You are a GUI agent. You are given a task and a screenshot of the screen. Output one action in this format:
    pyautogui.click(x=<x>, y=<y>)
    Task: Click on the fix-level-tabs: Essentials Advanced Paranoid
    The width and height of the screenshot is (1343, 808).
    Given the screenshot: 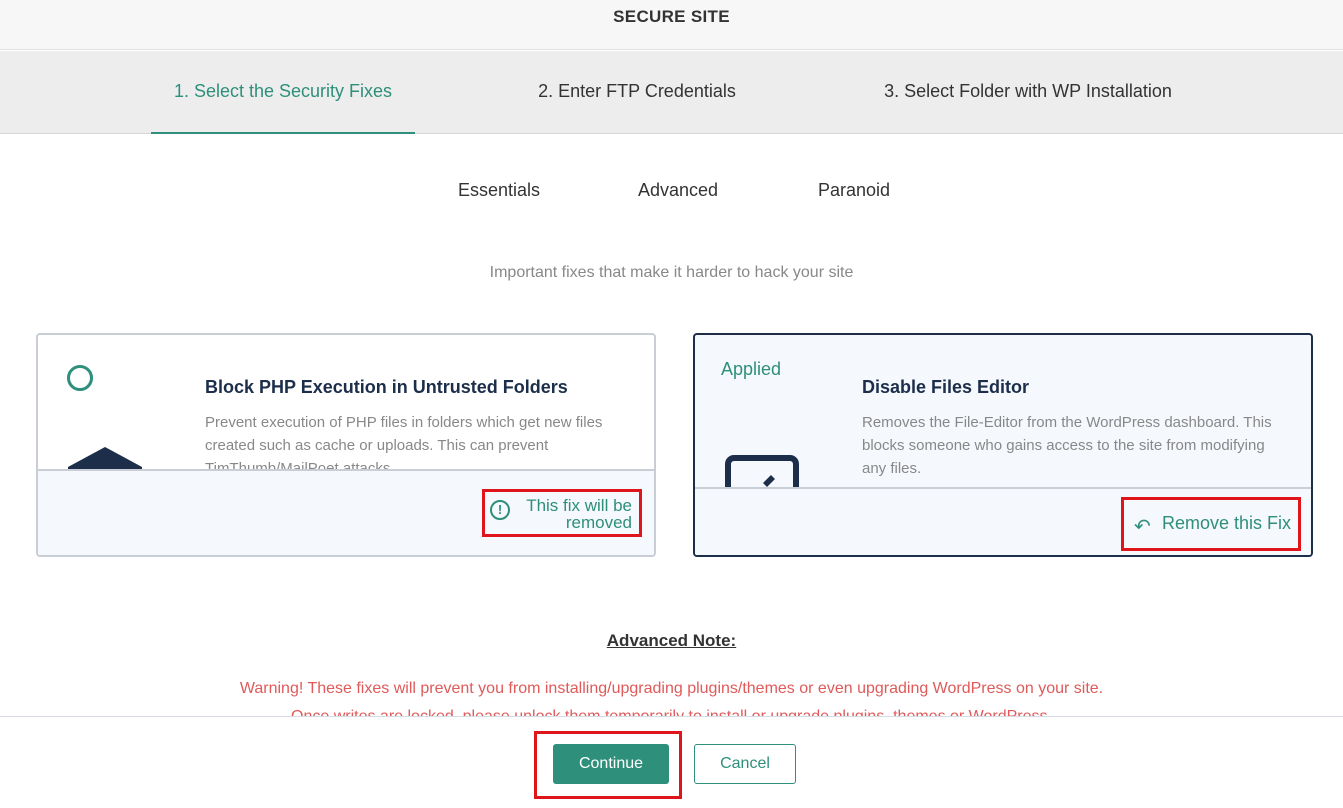 What is the action you would take?
    pyautogui.click(x=671, y=193)
    